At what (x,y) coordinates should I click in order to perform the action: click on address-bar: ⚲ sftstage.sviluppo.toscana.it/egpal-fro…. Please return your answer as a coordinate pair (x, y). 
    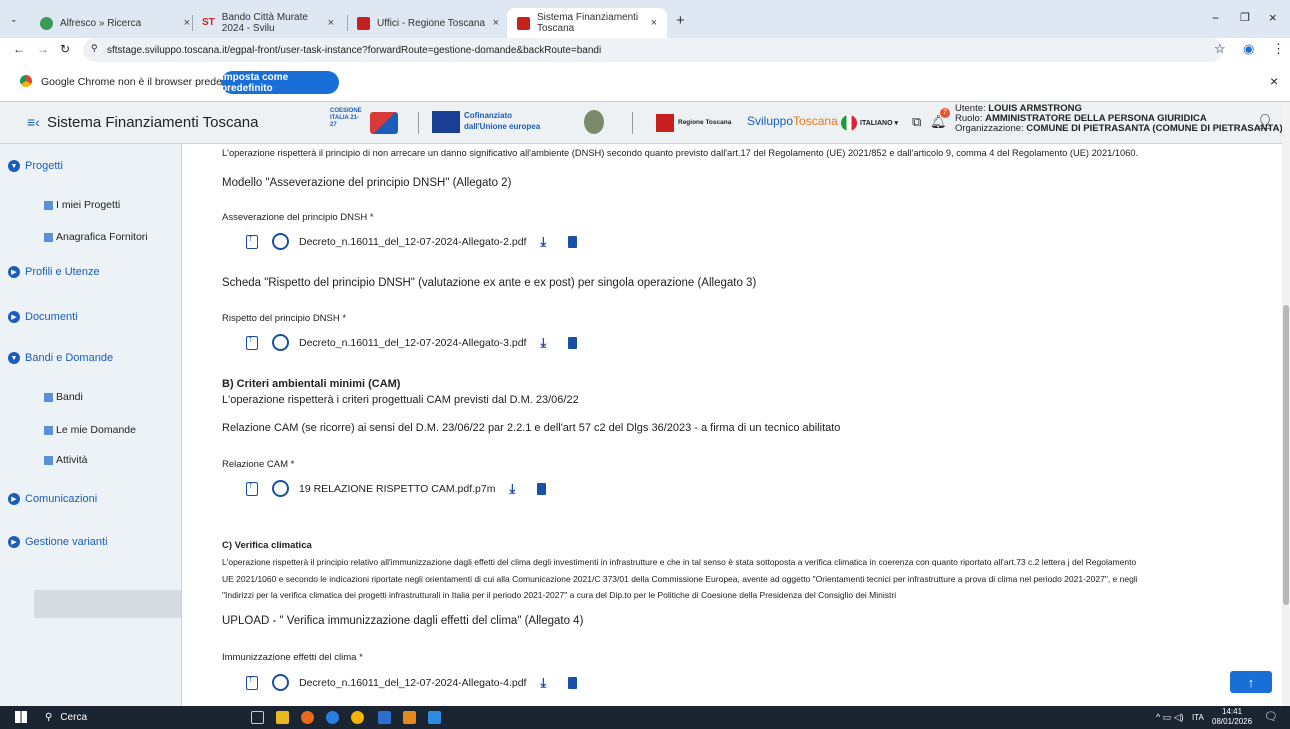
    Looking at the image, I should click on (653, 50).